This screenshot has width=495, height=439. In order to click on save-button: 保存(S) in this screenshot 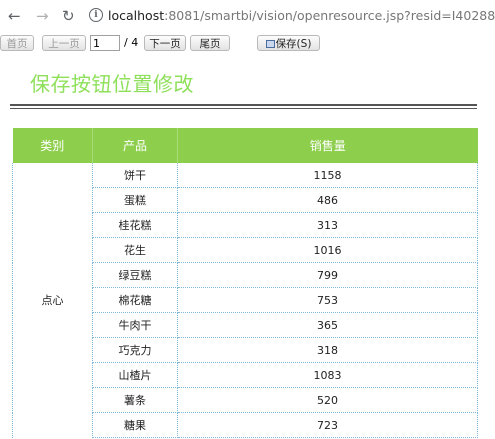, I will do `click(288, 43)`.